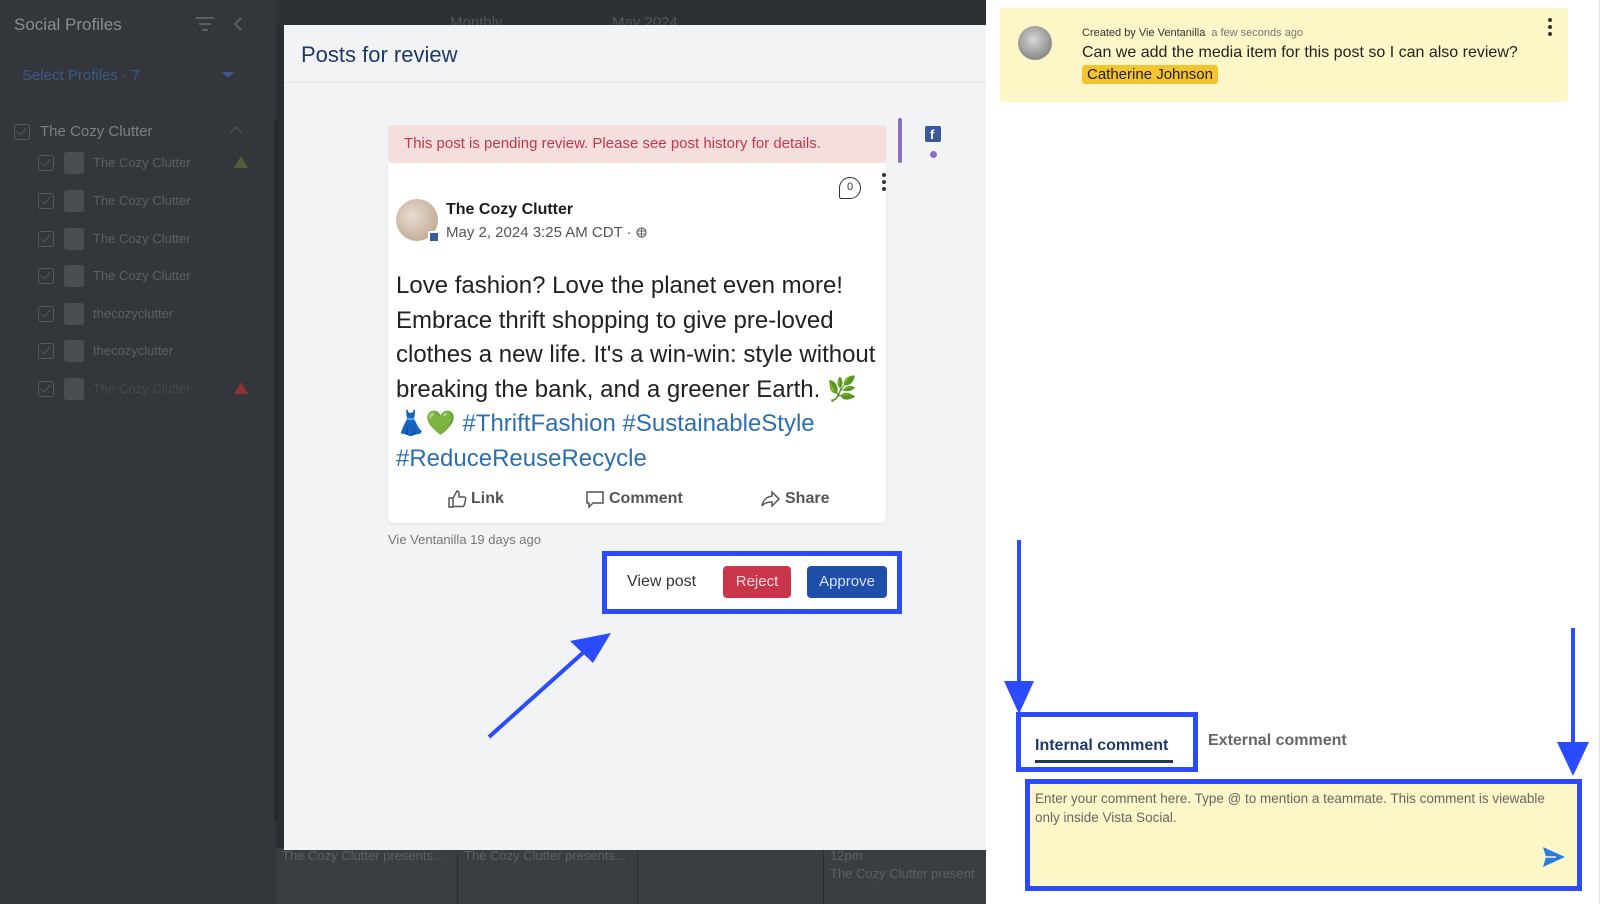  Describe the element at coordinates (900, 140) in the screenshot. I see `selection-indicator` at that location.